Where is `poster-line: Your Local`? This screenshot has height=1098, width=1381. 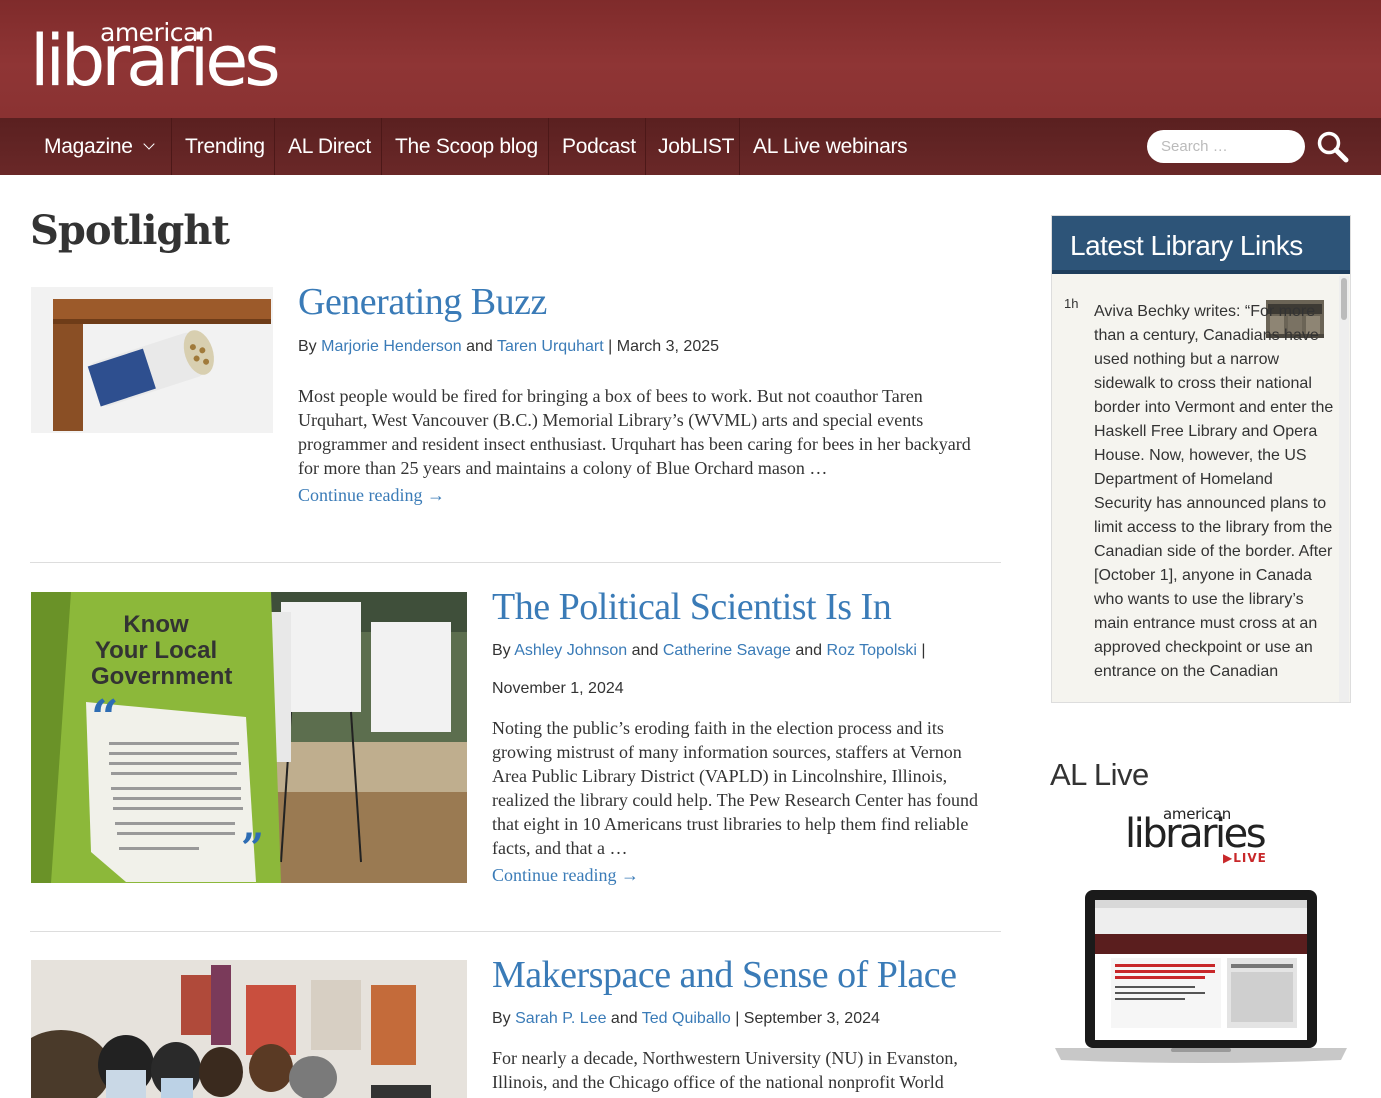
poster-line: Your Local is located at coordinates (156, 650).